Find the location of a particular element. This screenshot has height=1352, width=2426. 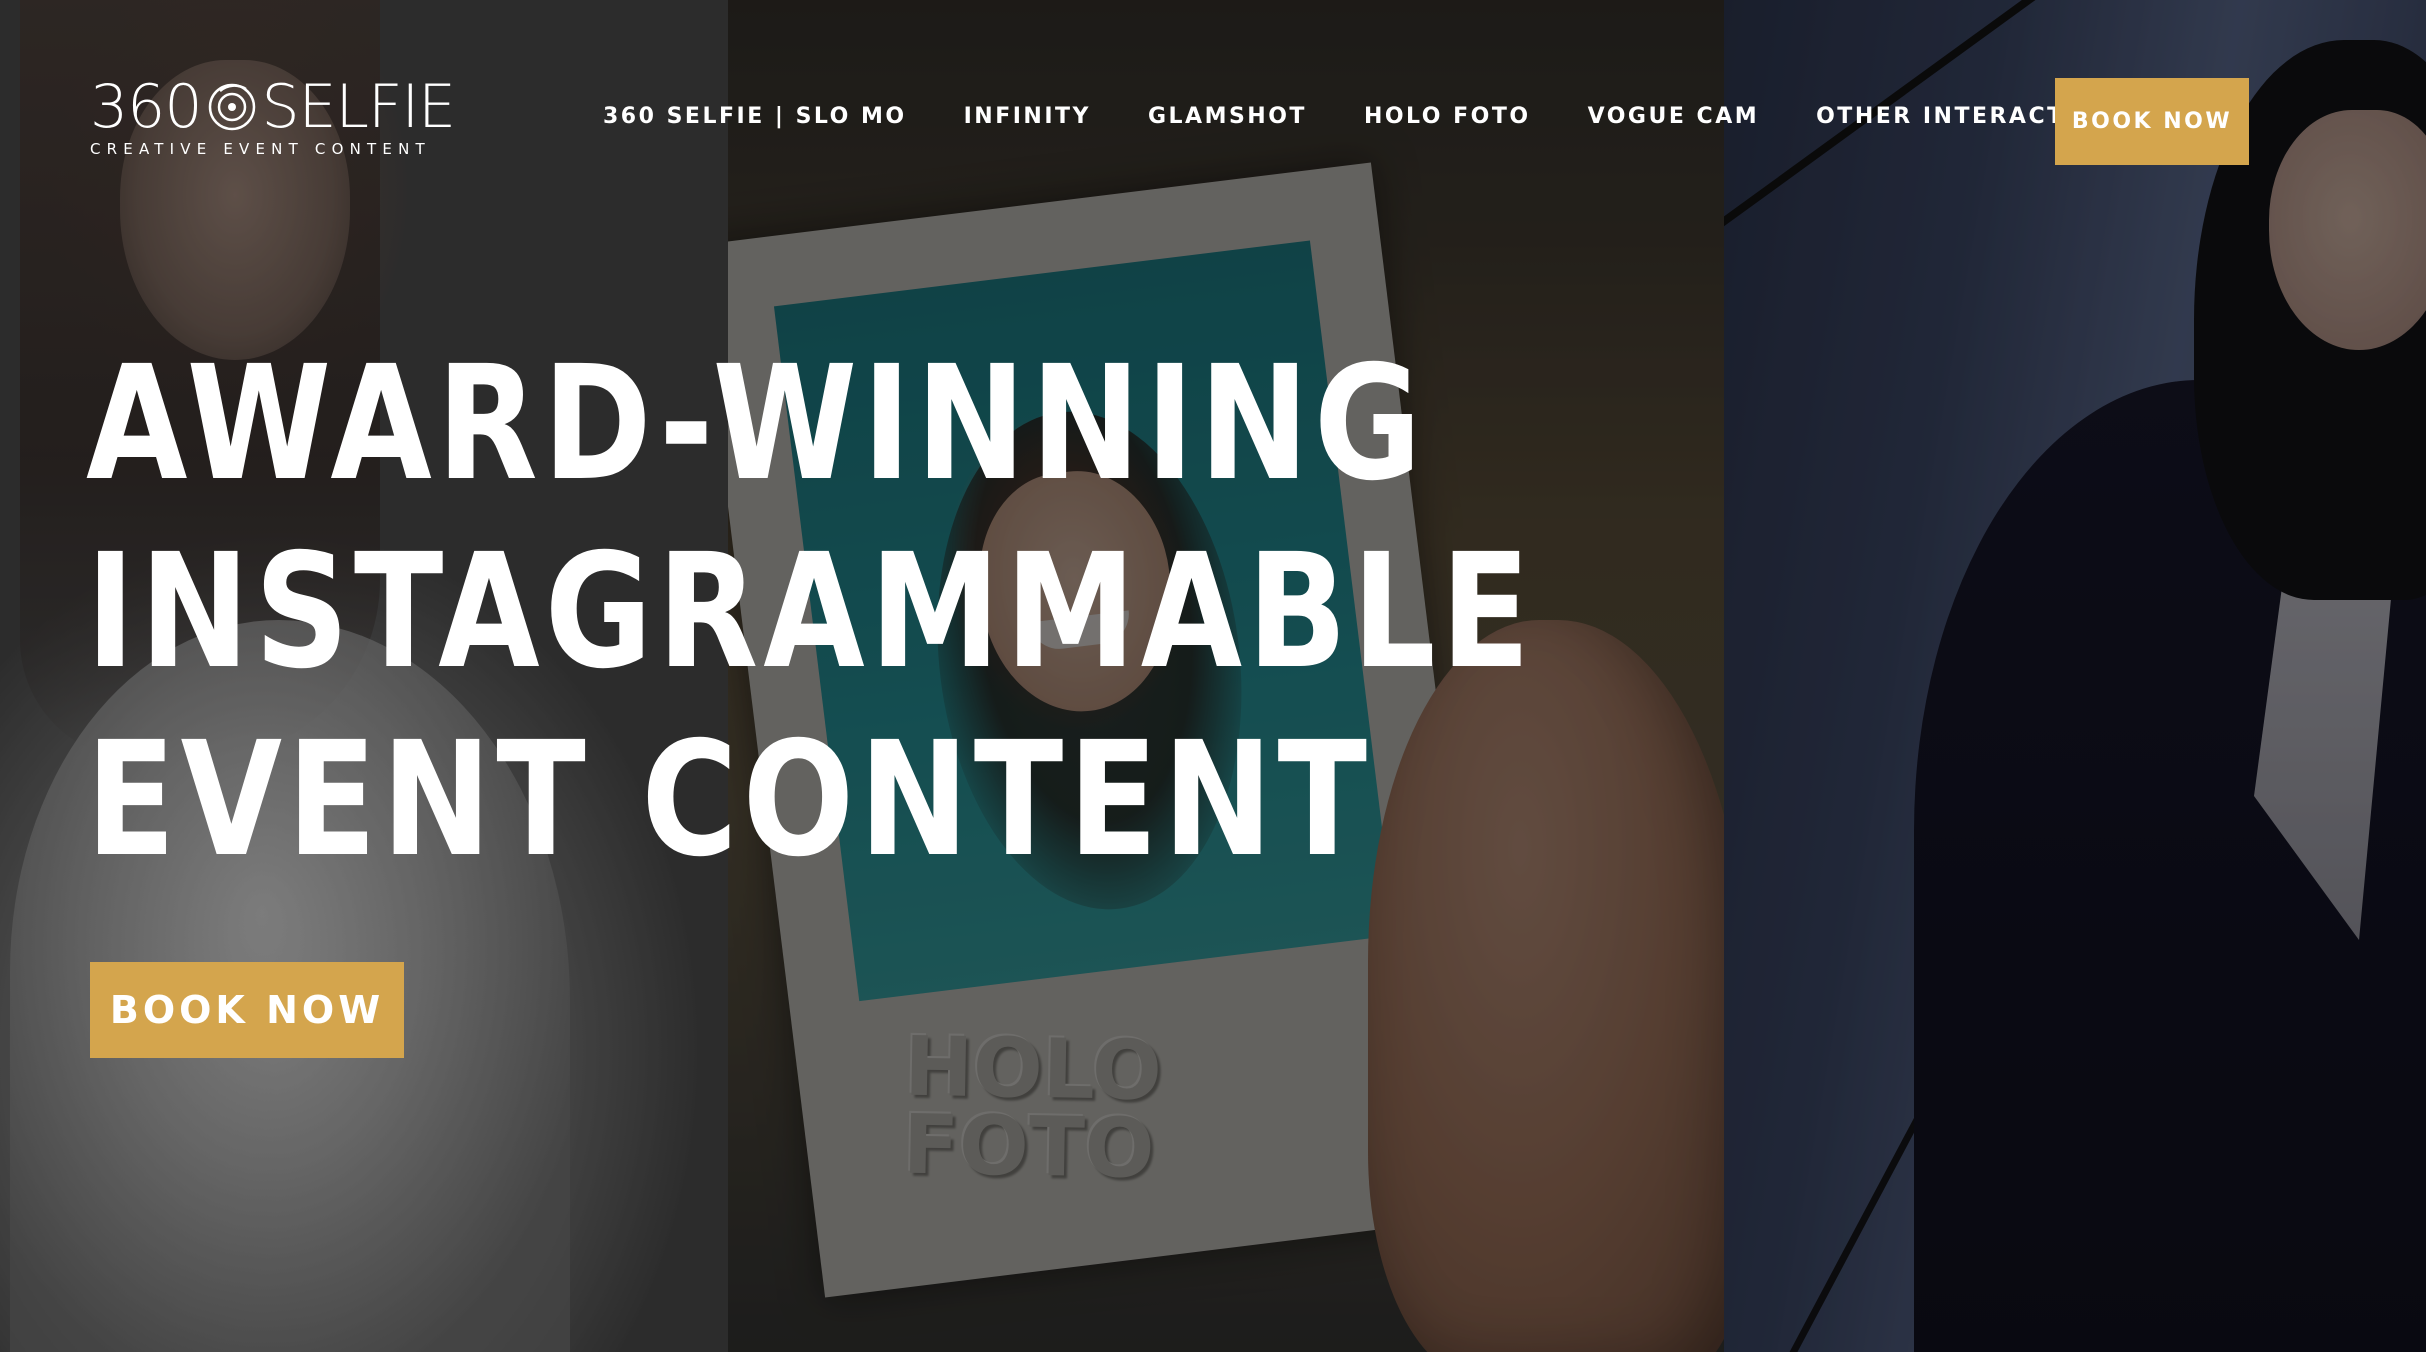

nav-item-glamshot: GLAMSHOT is located at coordinates (1227, 116).